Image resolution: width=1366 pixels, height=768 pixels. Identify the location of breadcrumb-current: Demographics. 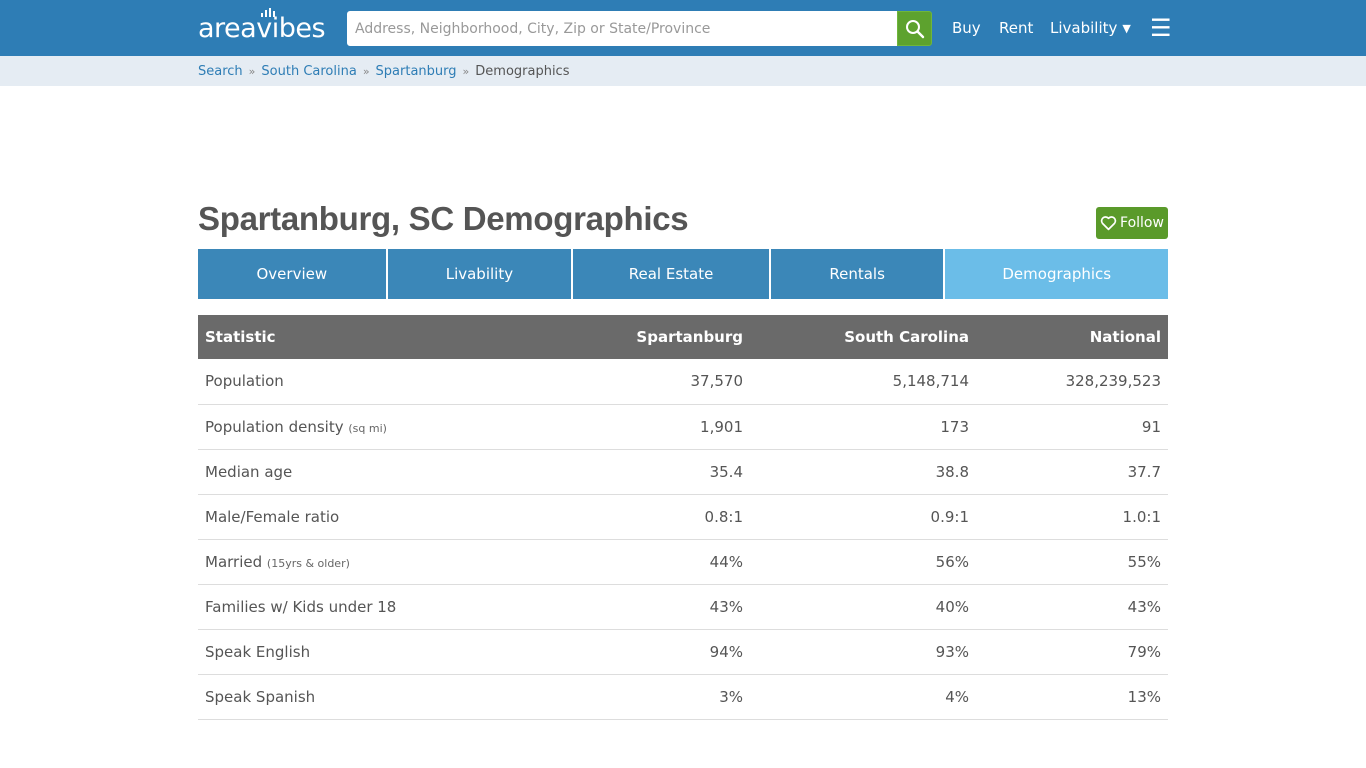
(522, 71).